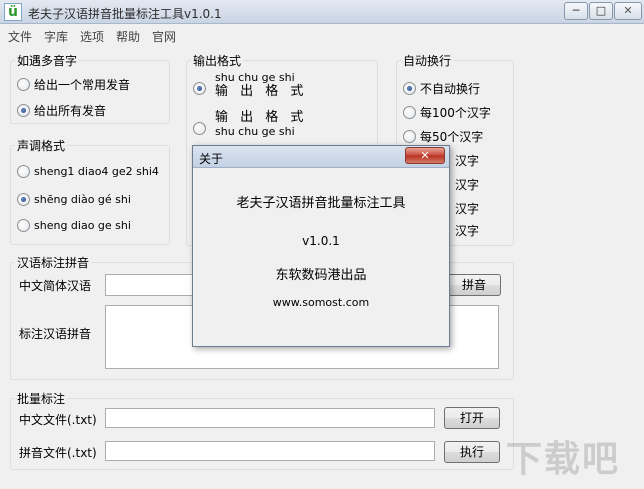 This screenshot has width=644, height=489. I want to click on annotate-group-label: 汉语标注拼音, so click(53, 262).